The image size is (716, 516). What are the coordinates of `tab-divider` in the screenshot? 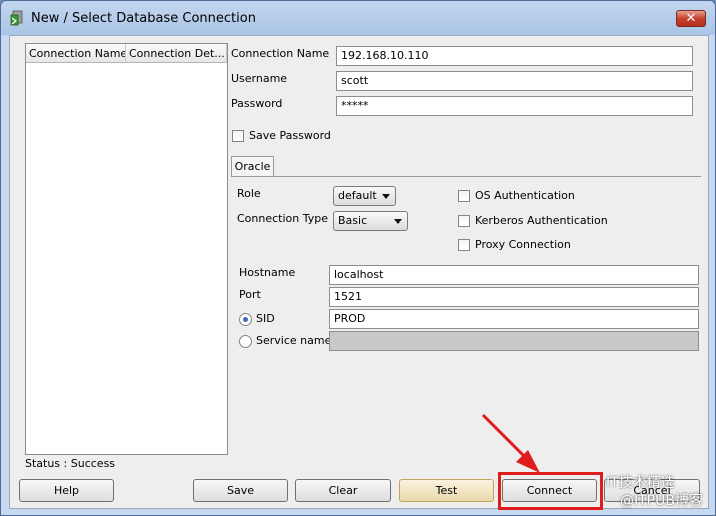 It's located at (466, 176).